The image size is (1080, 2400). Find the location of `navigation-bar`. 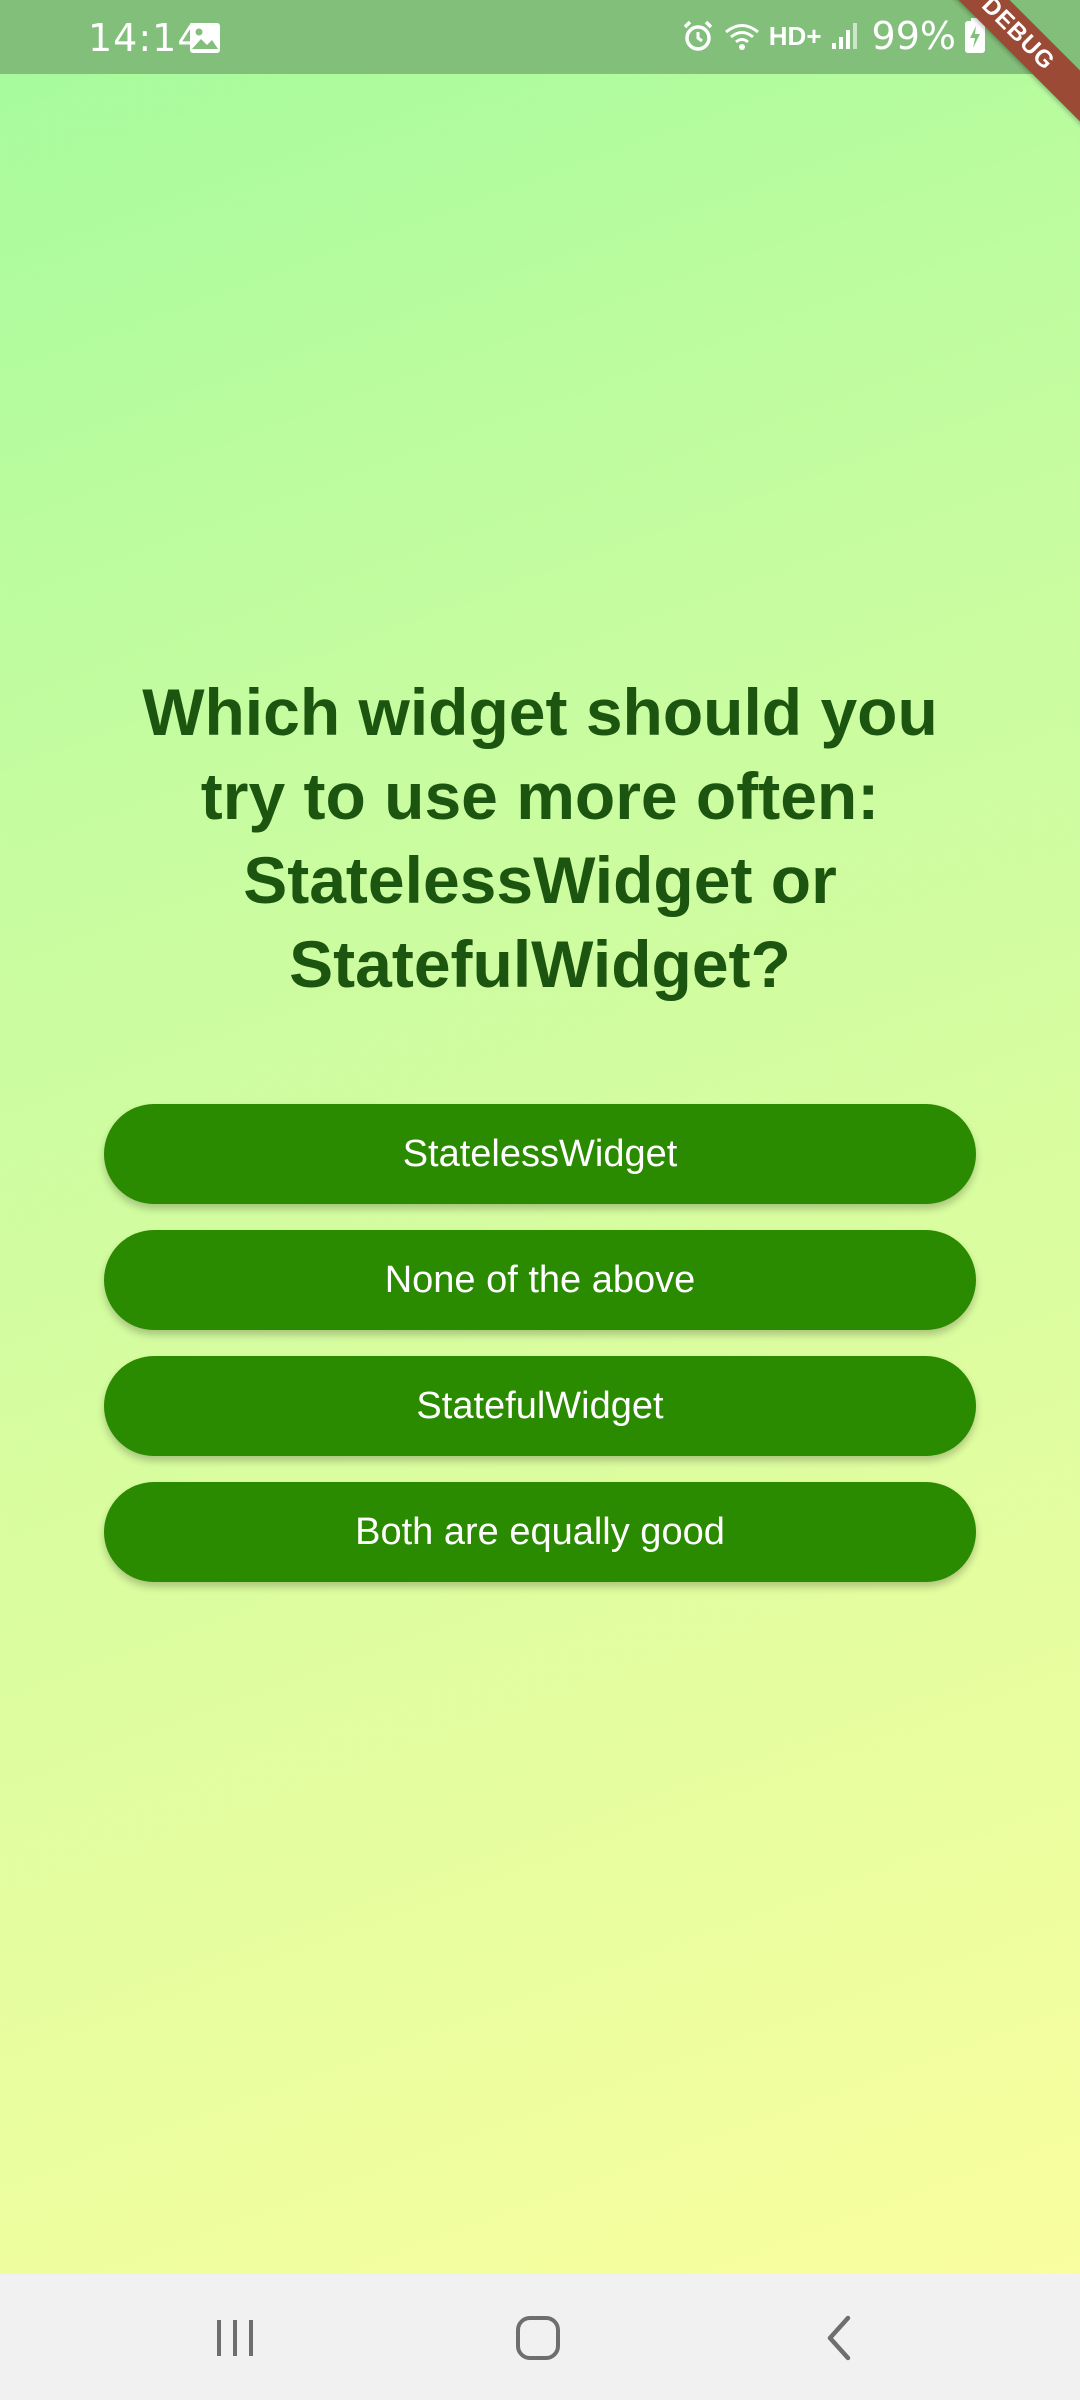

navigation-bar is located at coordinates (540, 2337).